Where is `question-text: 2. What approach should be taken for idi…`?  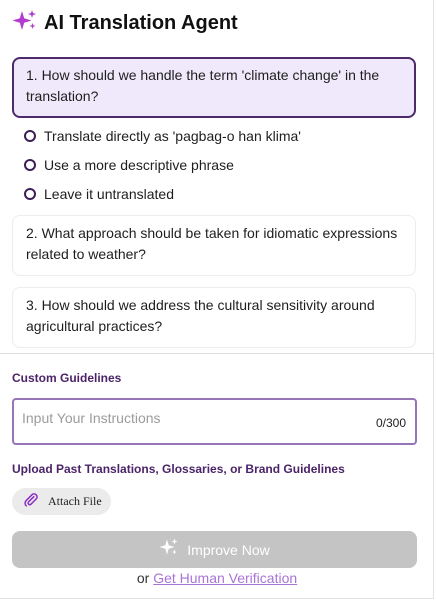 question-text: 2. What approach should be taken for idi… is located at coordinates (212, 243).